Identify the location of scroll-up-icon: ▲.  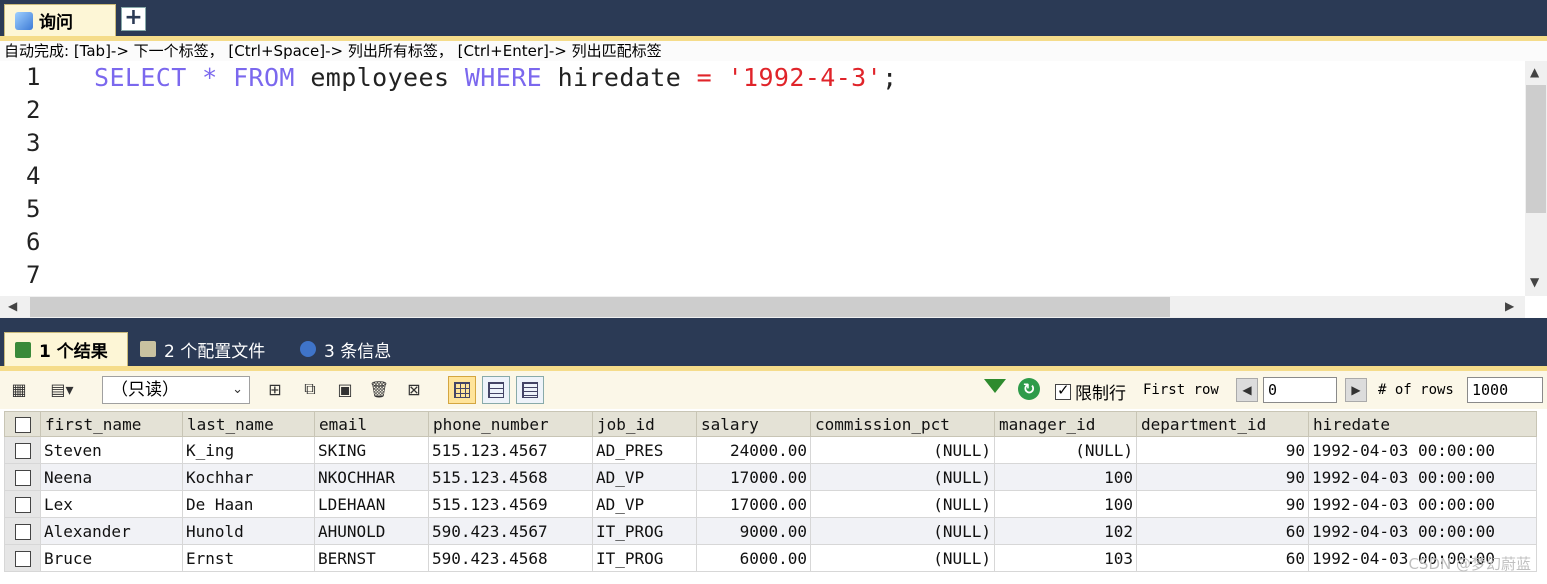
(1534, 72).